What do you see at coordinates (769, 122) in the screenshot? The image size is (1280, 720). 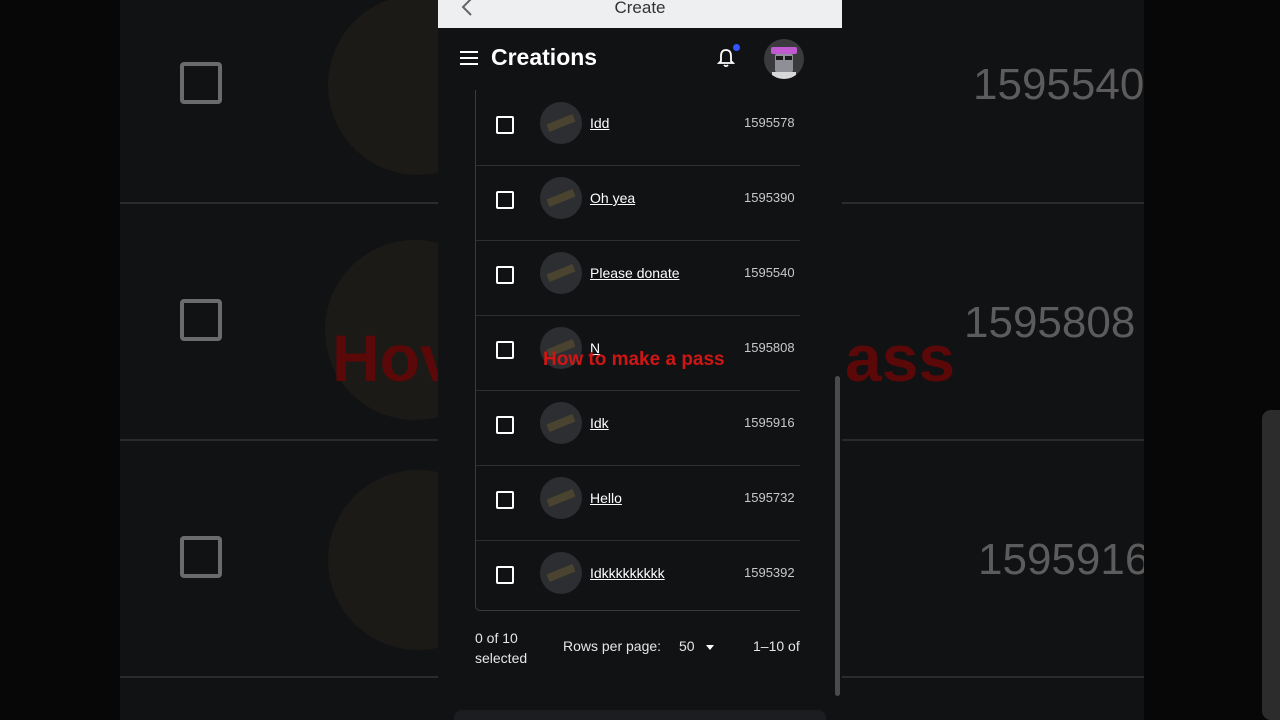 I see `item-id: 1595578` at bounding box center [769, 122].